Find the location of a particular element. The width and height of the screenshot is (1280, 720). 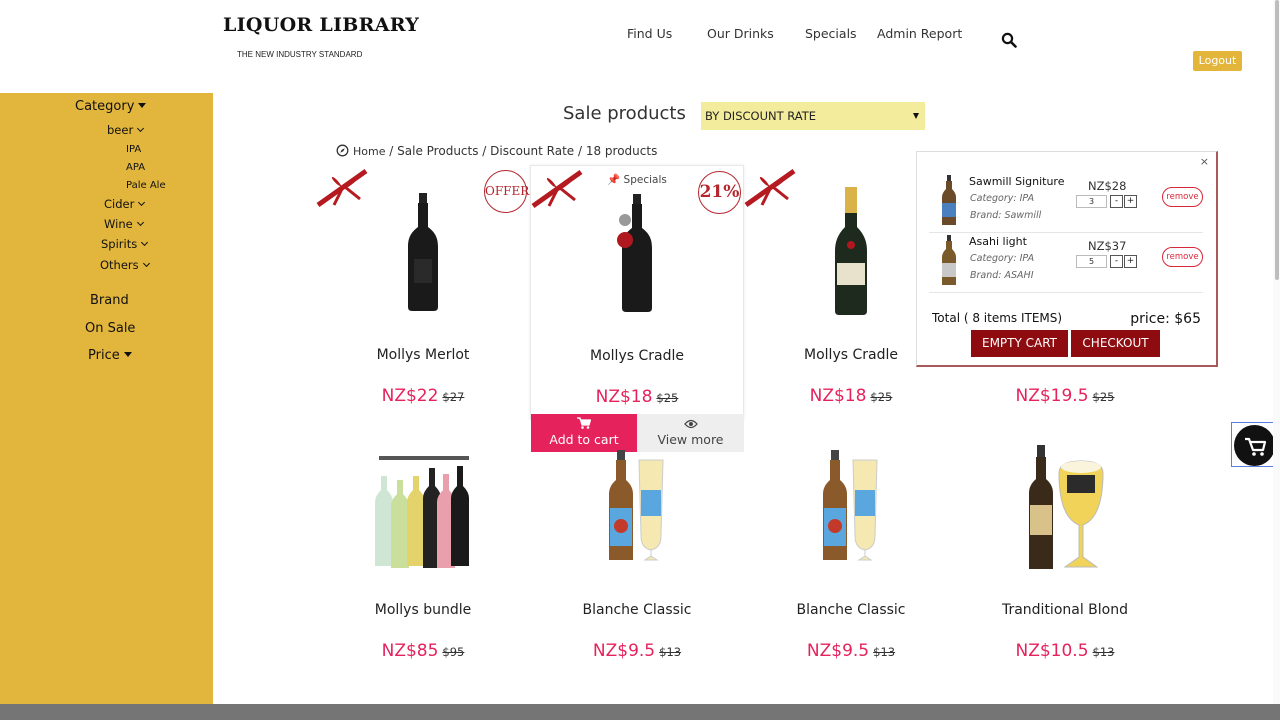

product-price: NZ$85 $95 is located at coordinates (423, 651).